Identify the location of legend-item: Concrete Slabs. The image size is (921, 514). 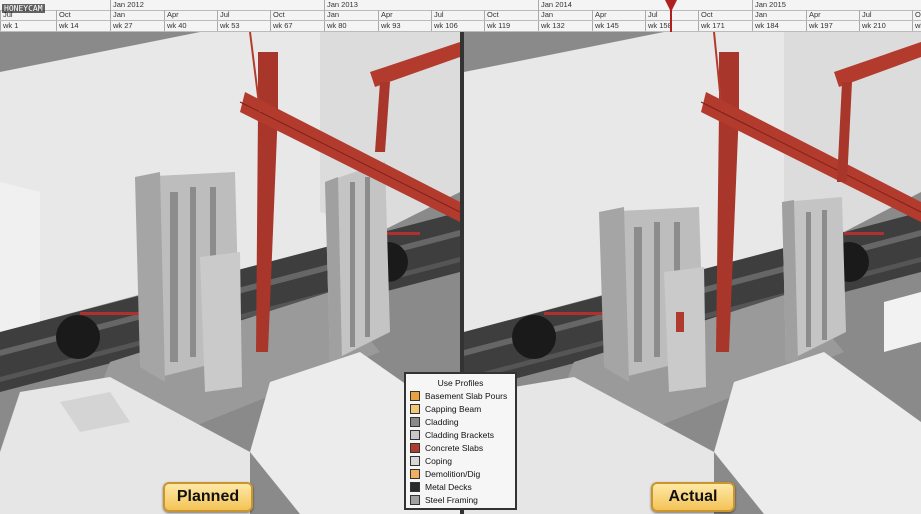
(460, 448).